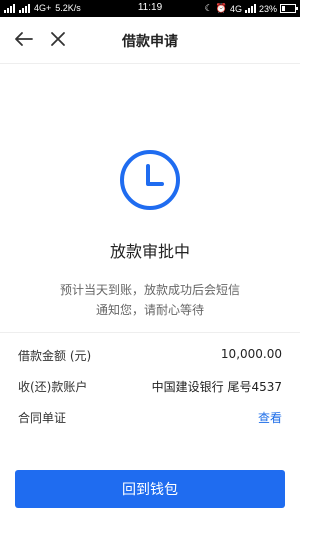  What do you see at coordinates (149, 290) in the screenshot?
I see `status-description-line1: 预计当天到账，放款成功后会短信` at bounding box center [149, 290].